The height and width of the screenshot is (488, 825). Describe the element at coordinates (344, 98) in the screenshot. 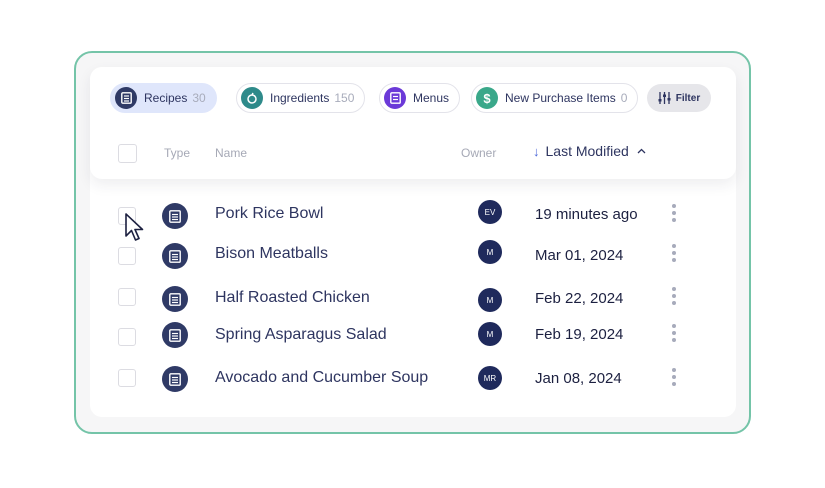

I see `chip-count: 150` at that location.